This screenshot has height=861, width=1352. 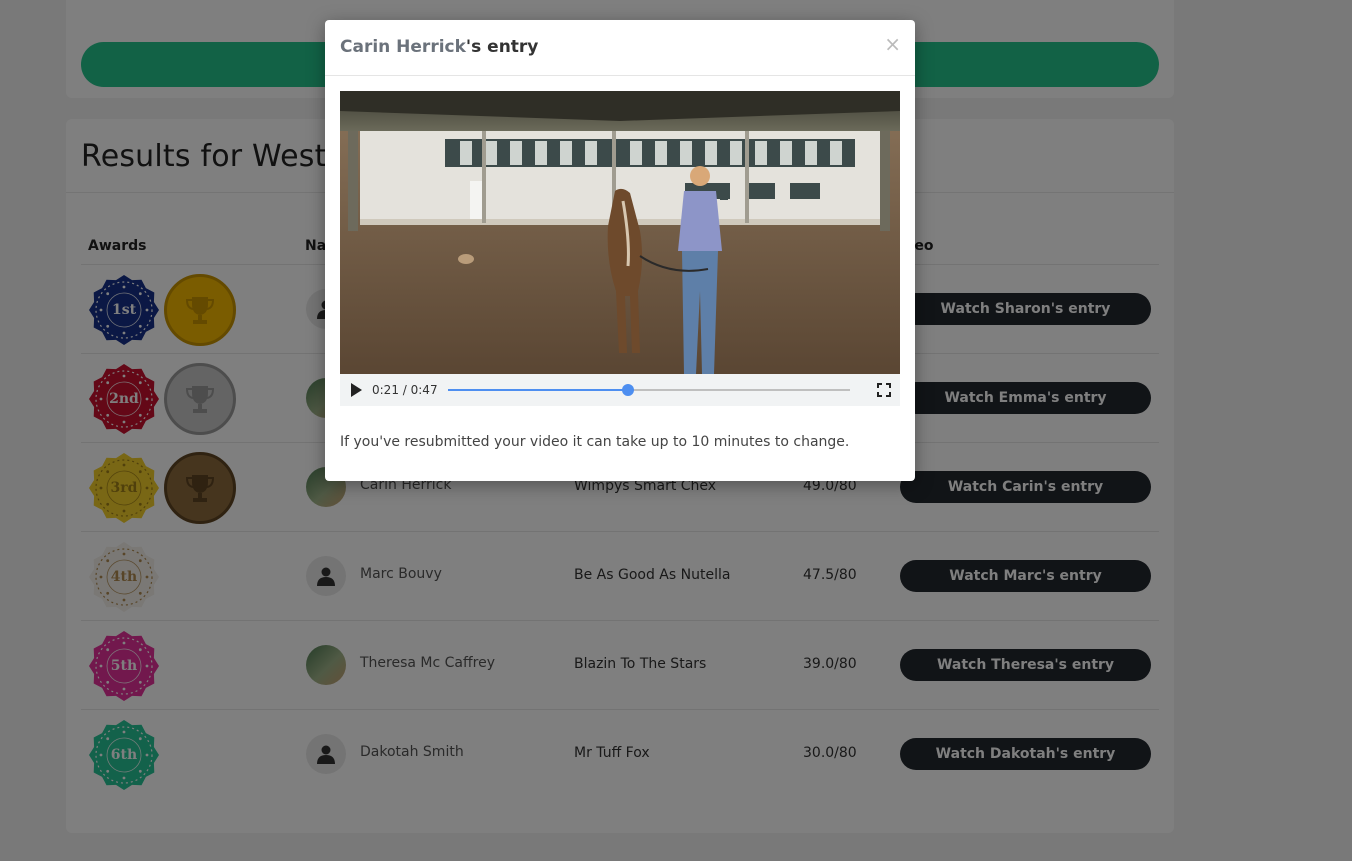 I want to click on video-time: 0:21 / 0:47, so click(x=405, y=390).